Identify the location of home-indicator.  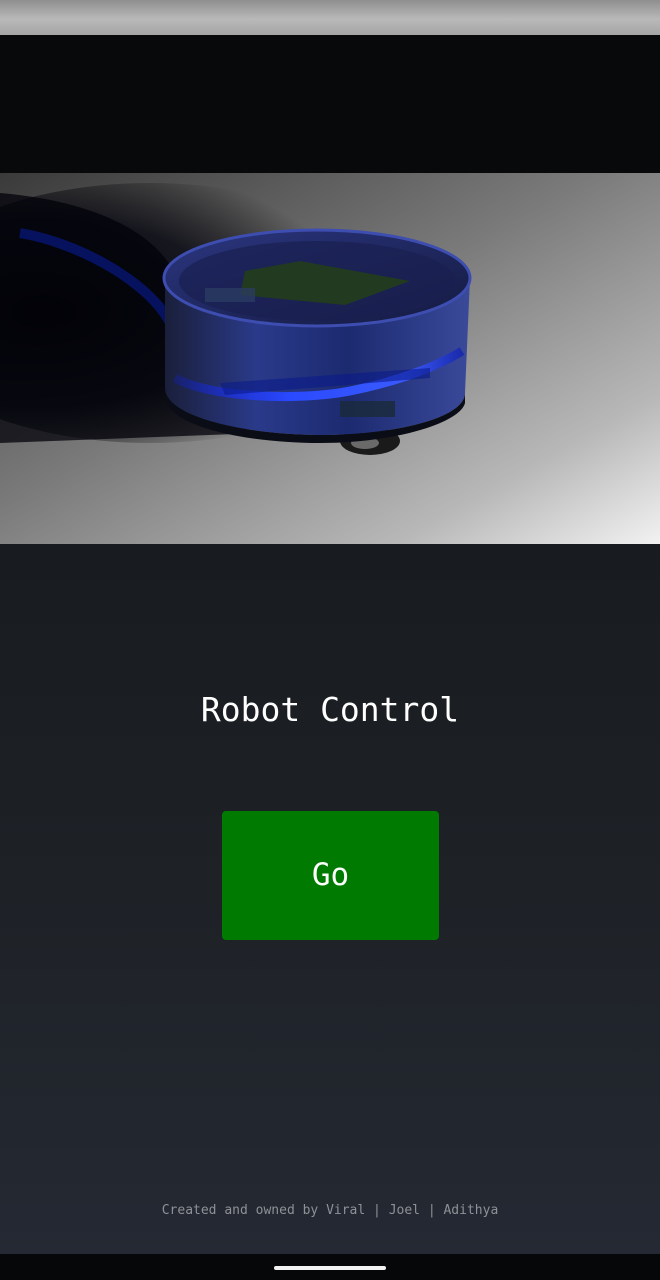
(330, 1268).